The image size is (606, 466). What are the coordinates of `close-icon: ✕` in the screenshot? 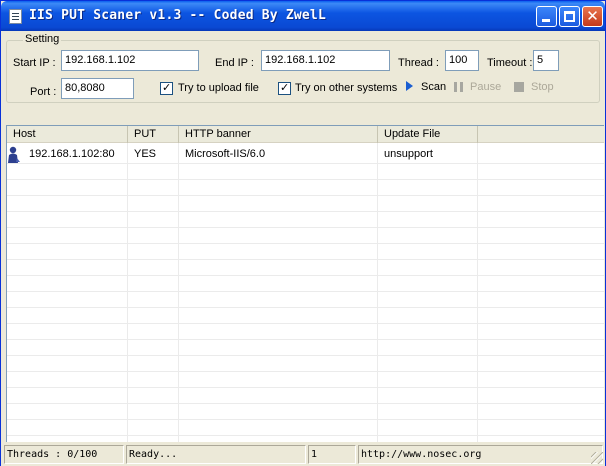 It's located at (592, 16).